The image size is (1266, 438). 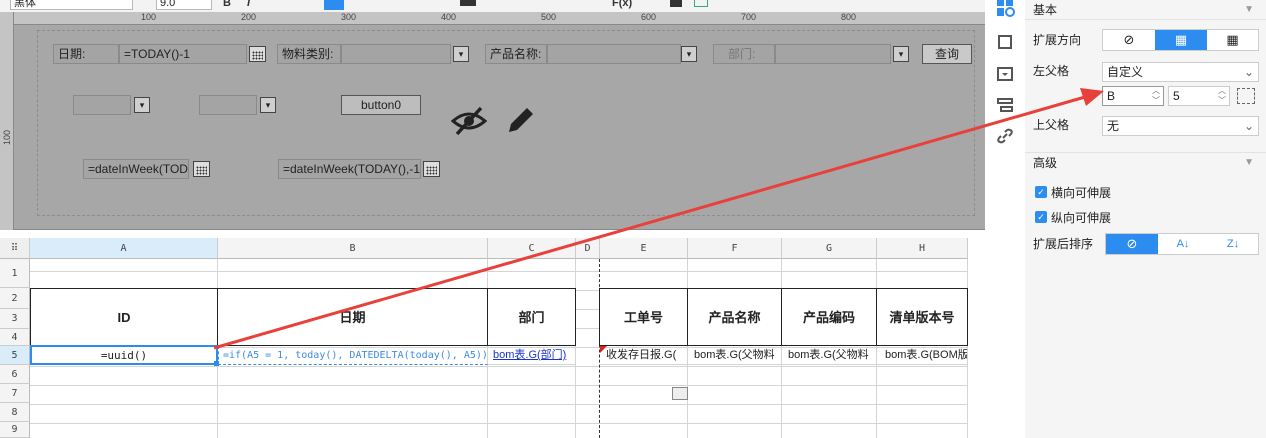 What do you see at coordinates (469, 121) in the screenshot?
I see `hidden-eye-icon` at bounding box center [469, 121].